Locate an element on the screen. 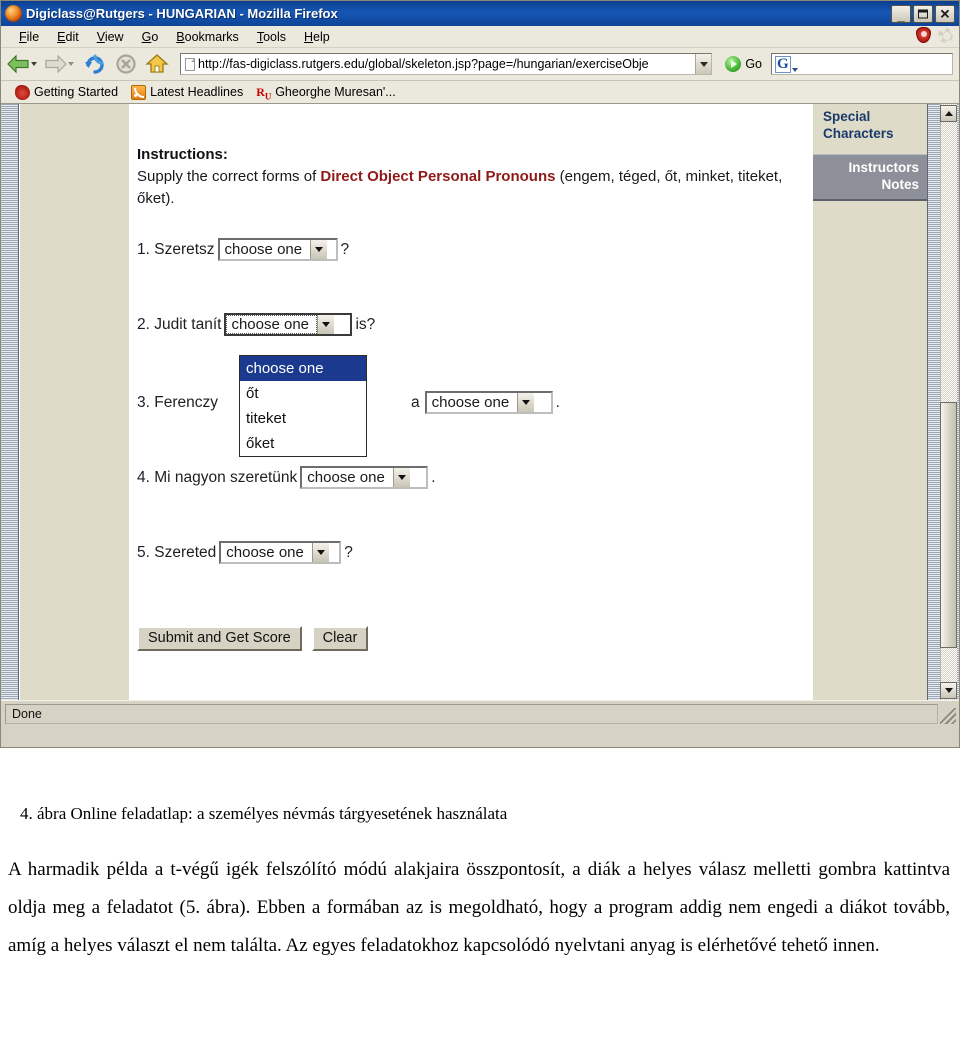 This screenshot has height=1045, width=960. sidebar-link-special-characters: Special Characters is located at coordinates (871, 126).